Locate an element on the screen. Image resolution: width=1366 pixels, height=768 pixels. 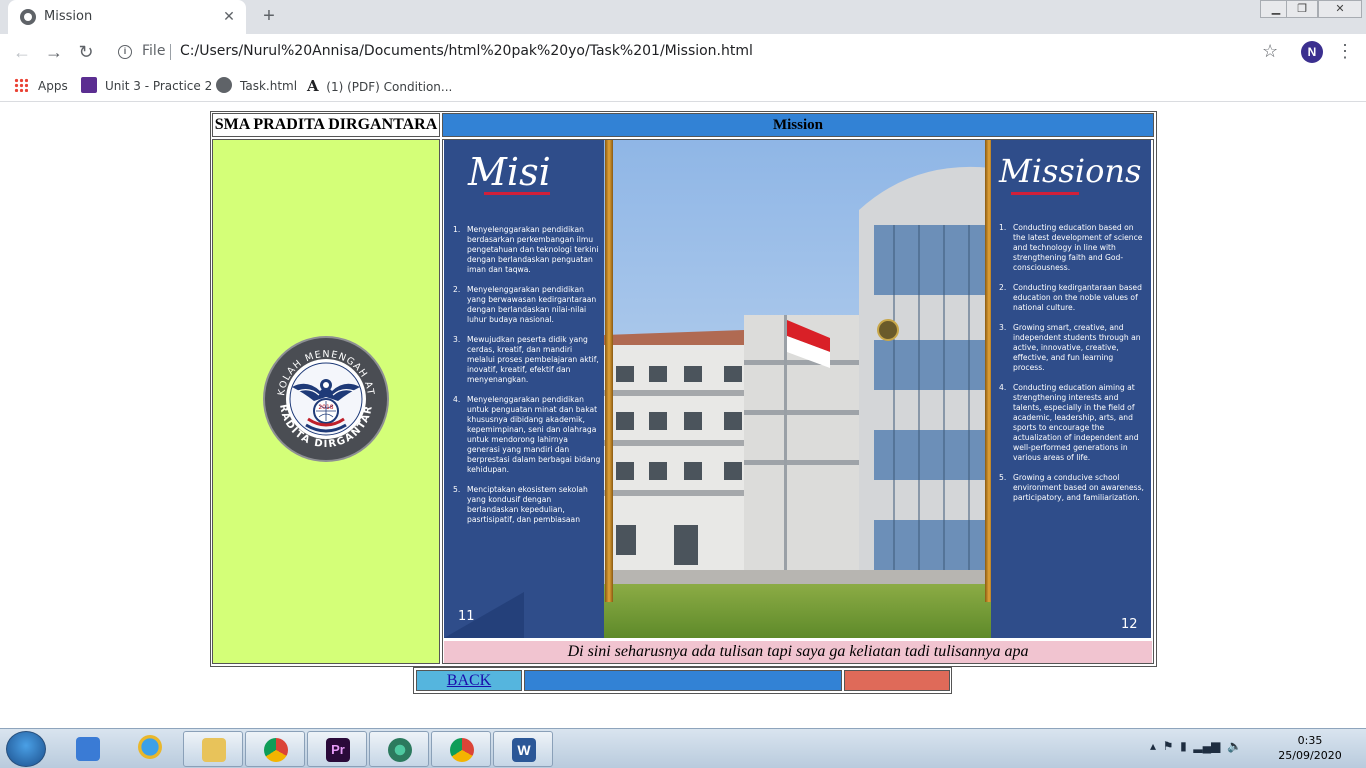
profile-avatar: N is located at coordinates (1312, 52).